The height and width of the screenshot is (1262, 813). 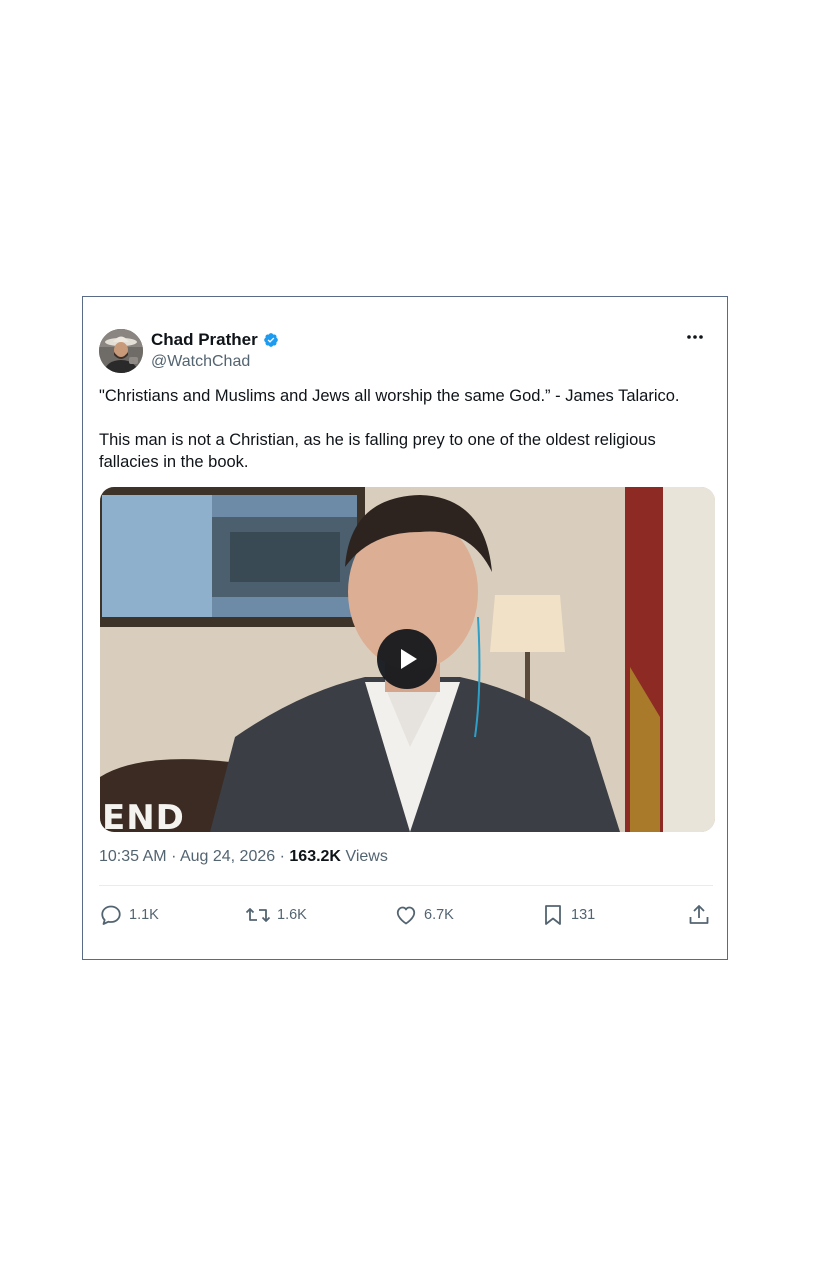 I want to click on like-count: 6.7K, so click(x=439, y=915).